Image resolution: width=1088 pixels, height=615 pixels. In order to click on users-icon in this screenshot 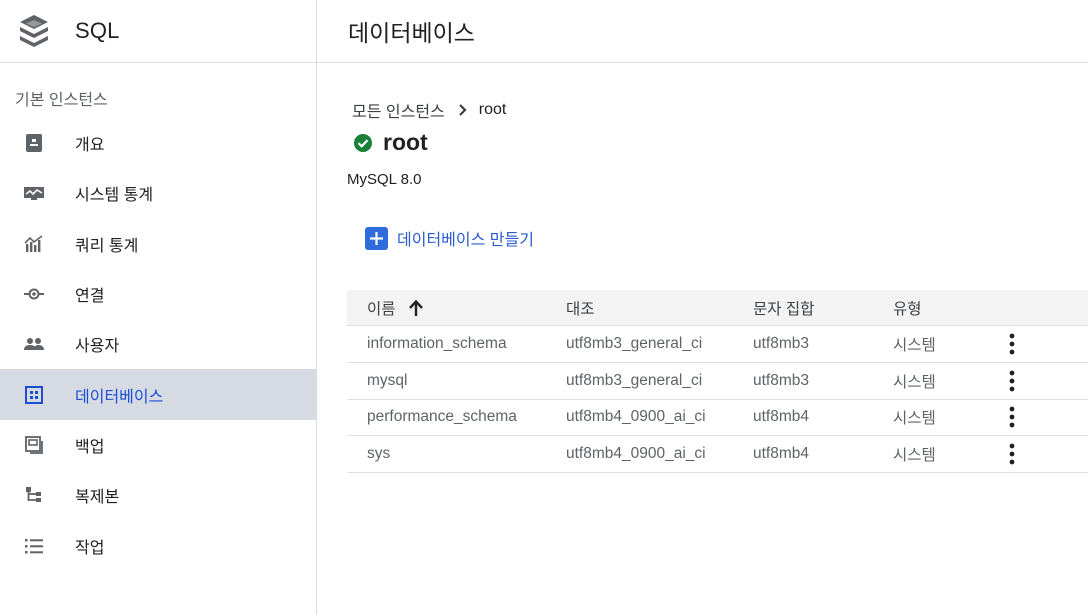, I will do `click(34, 344)`.